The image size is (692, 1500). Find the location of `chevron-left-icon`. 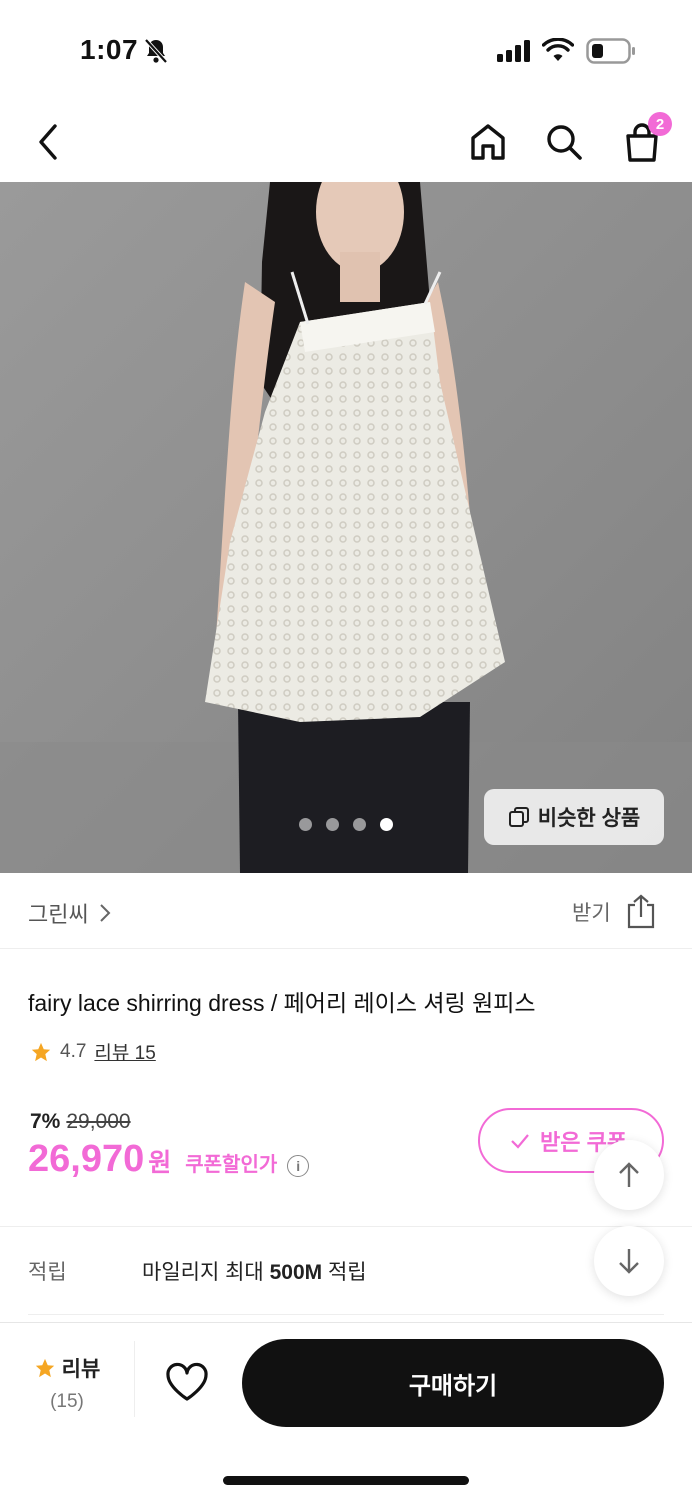

chevron-left-icon is located at coordinates (48, 142).